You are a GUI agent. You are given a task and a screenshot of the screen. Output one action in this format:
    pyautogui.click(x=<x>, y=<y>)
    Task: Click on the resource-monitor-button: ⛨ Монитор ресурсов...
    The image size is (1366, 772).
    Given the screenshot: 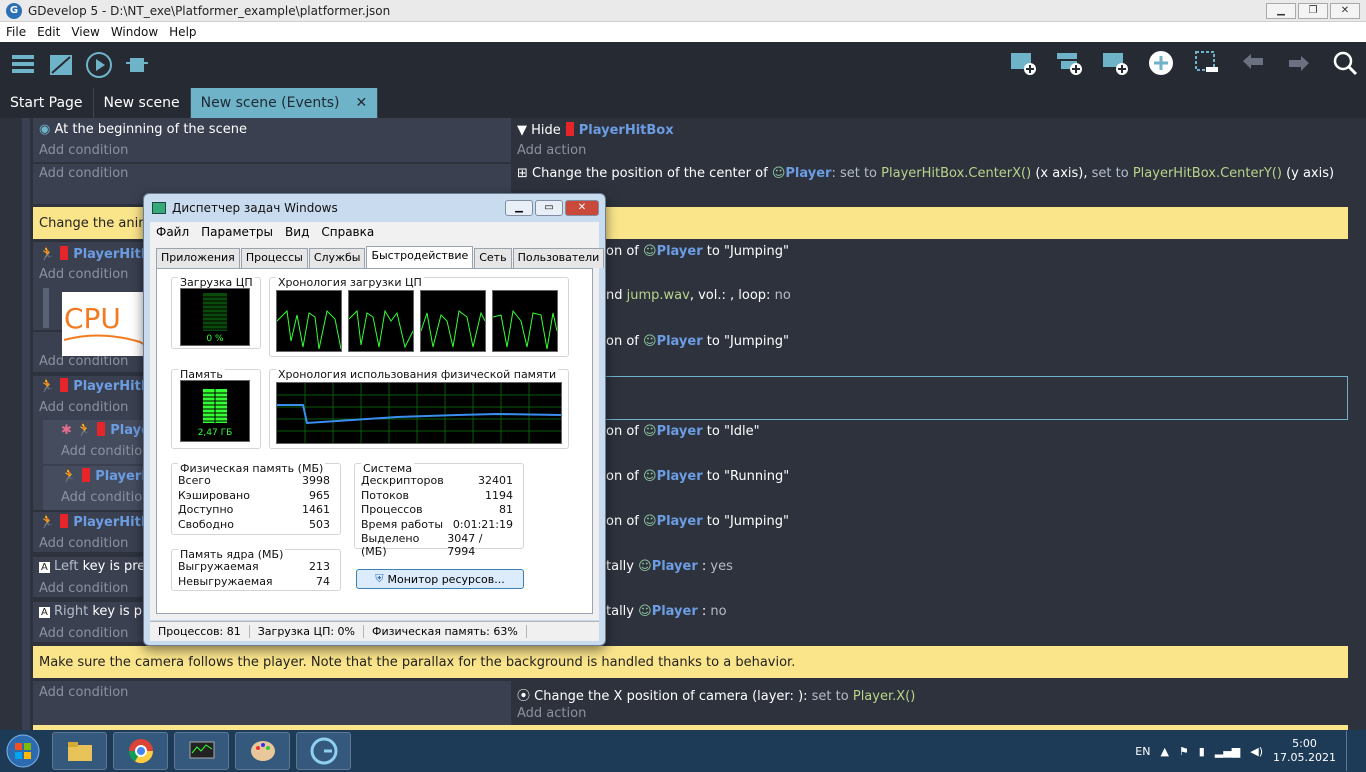 What is the action you would take?
    pyautogui.click(x=440, y=579)
    